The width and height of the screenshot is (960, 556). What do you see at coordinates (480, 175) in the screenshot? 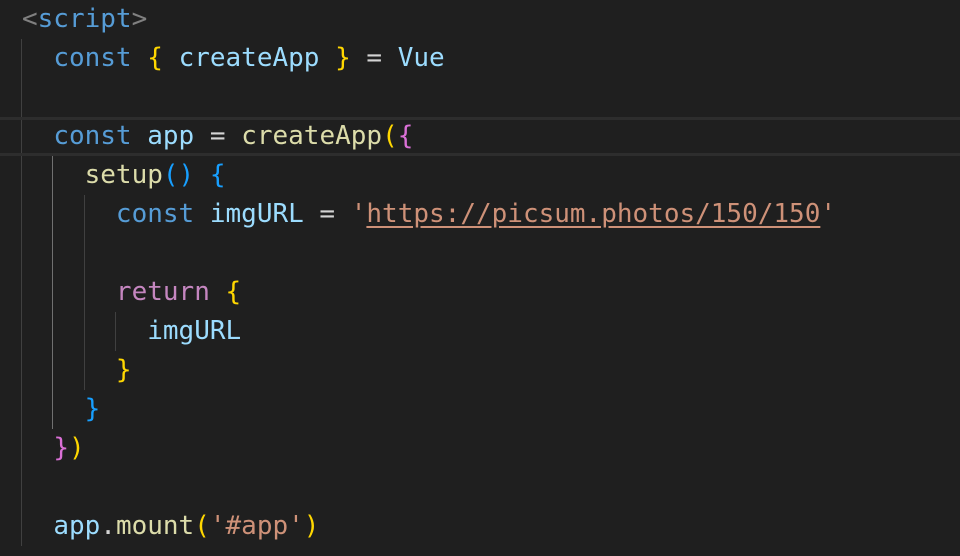
I see `code-line: setup() {` at bounding box center [480, 175].